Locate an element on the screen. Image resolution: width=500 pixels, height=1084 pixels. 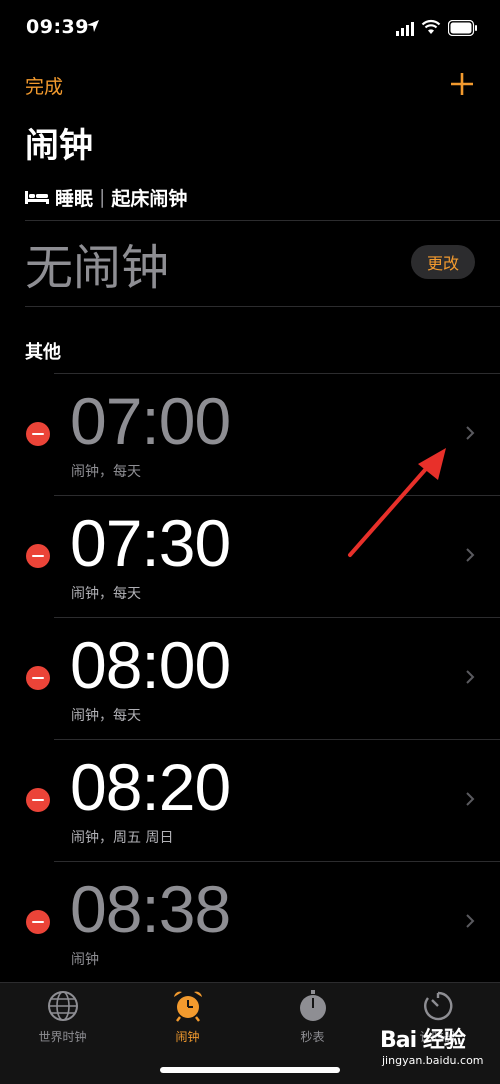
section-label-other: 其他 is located at coordinates (43, 352).